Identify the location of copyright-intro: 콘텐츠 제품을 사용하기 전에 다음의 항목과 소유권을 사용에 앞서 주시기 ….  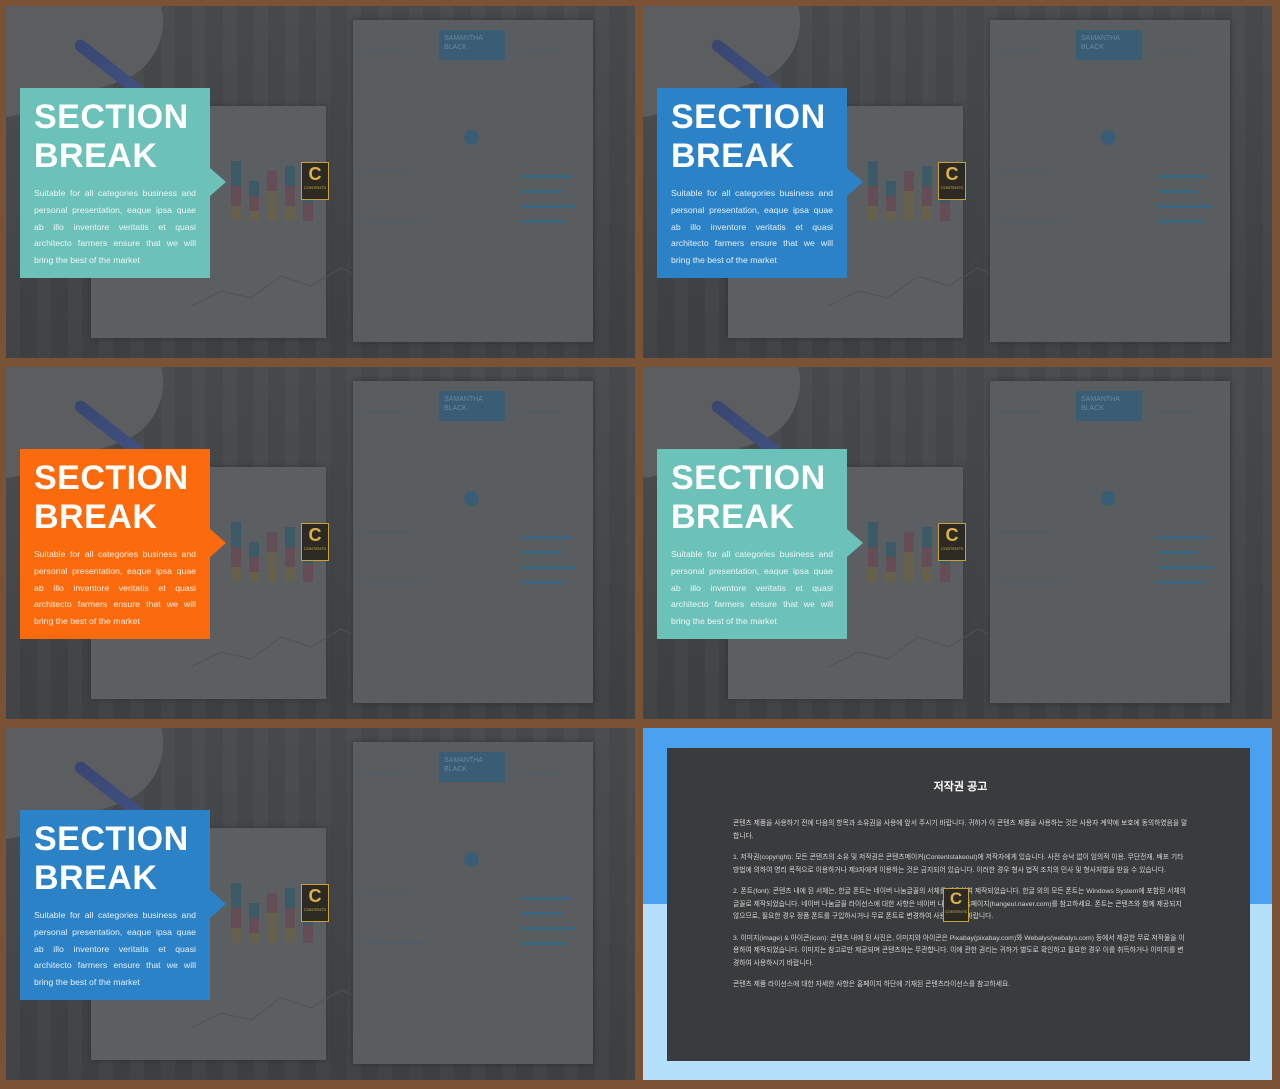
(960, 830).